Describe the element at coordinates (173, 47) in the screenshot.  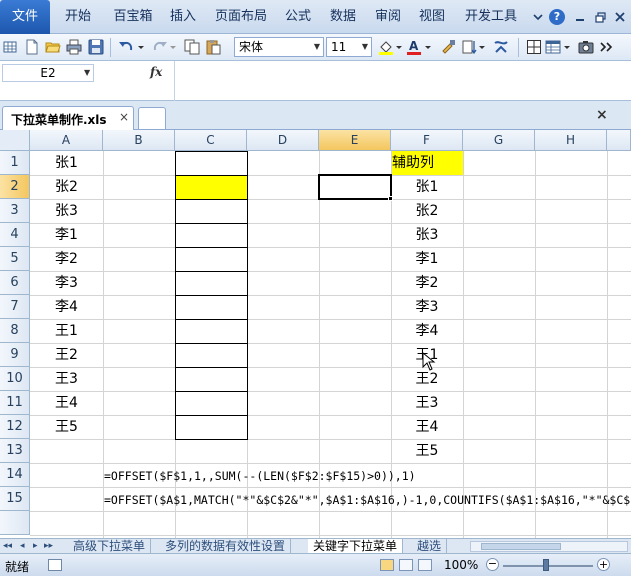
I see `redo-dropdown-icon` at that location.